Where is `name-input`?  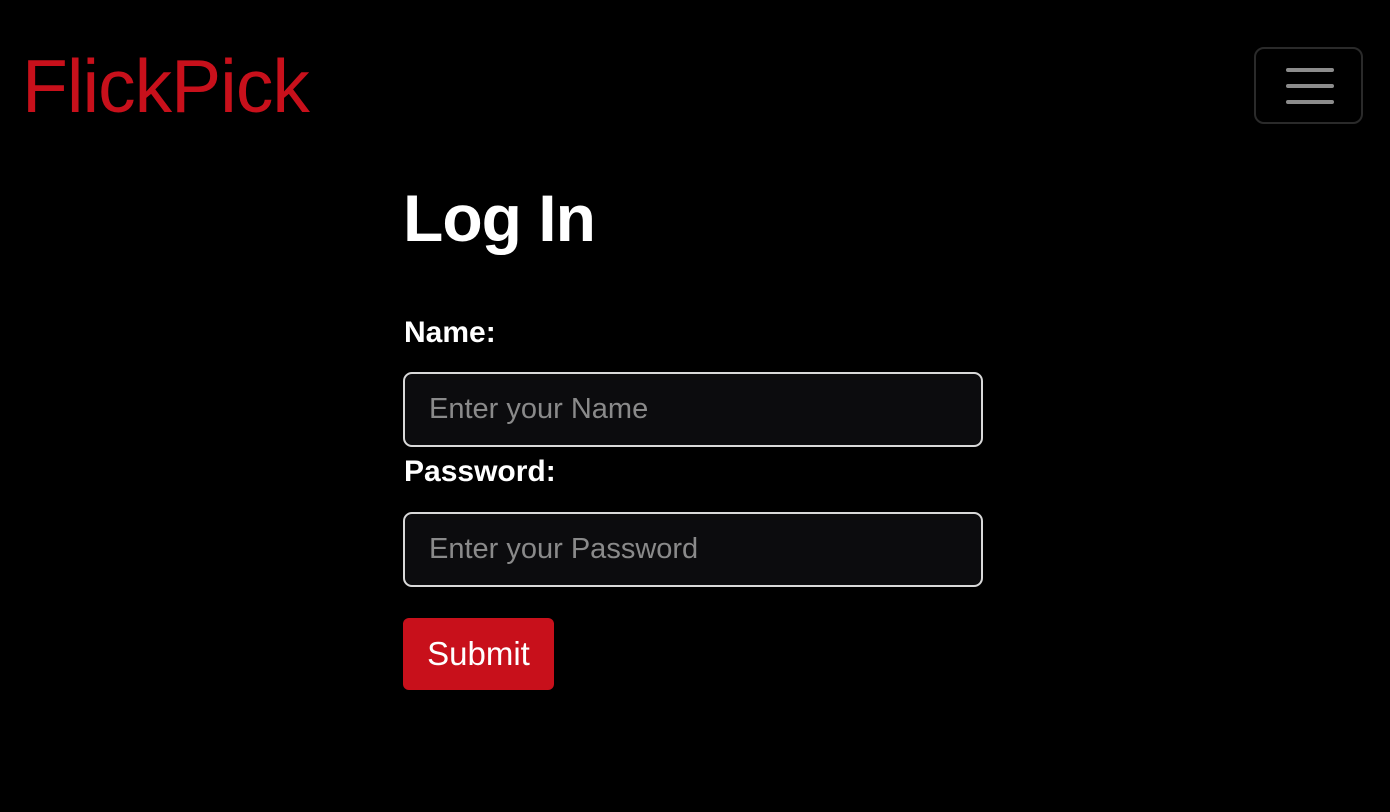 name-input is located at coordinates (693, 409).